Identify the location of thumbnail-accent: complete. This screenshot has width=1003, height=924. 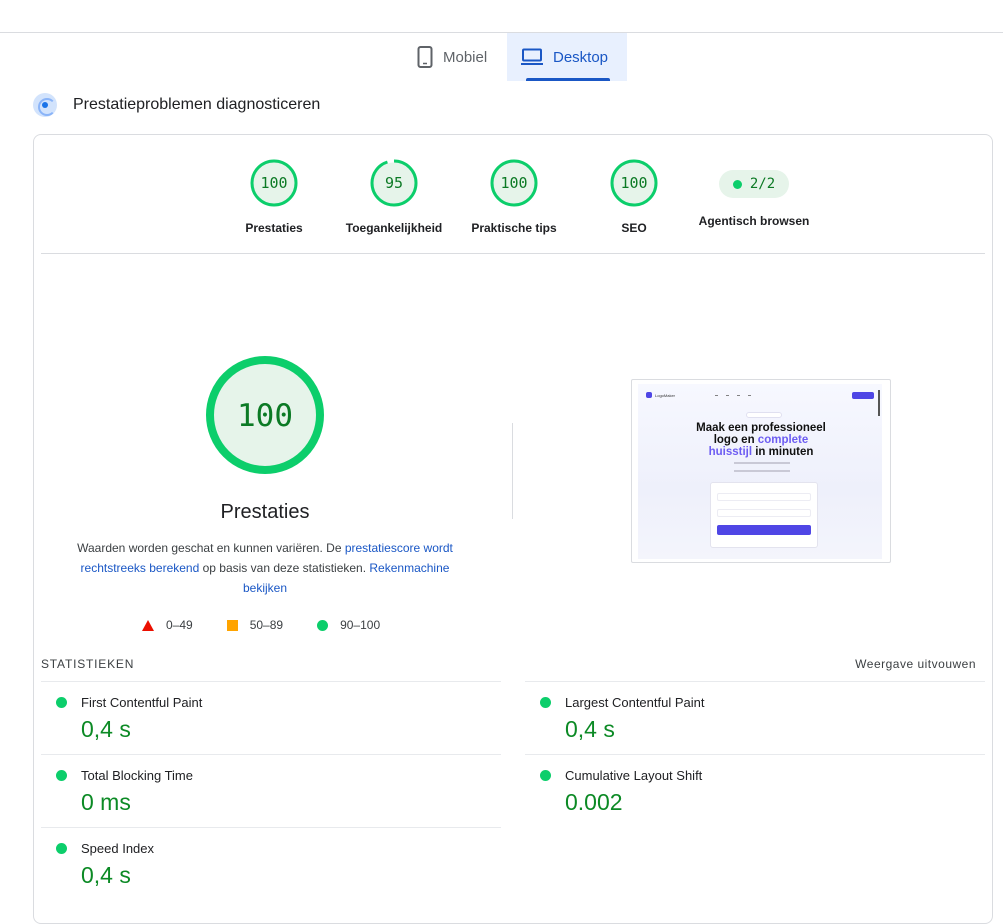
(783, 440).